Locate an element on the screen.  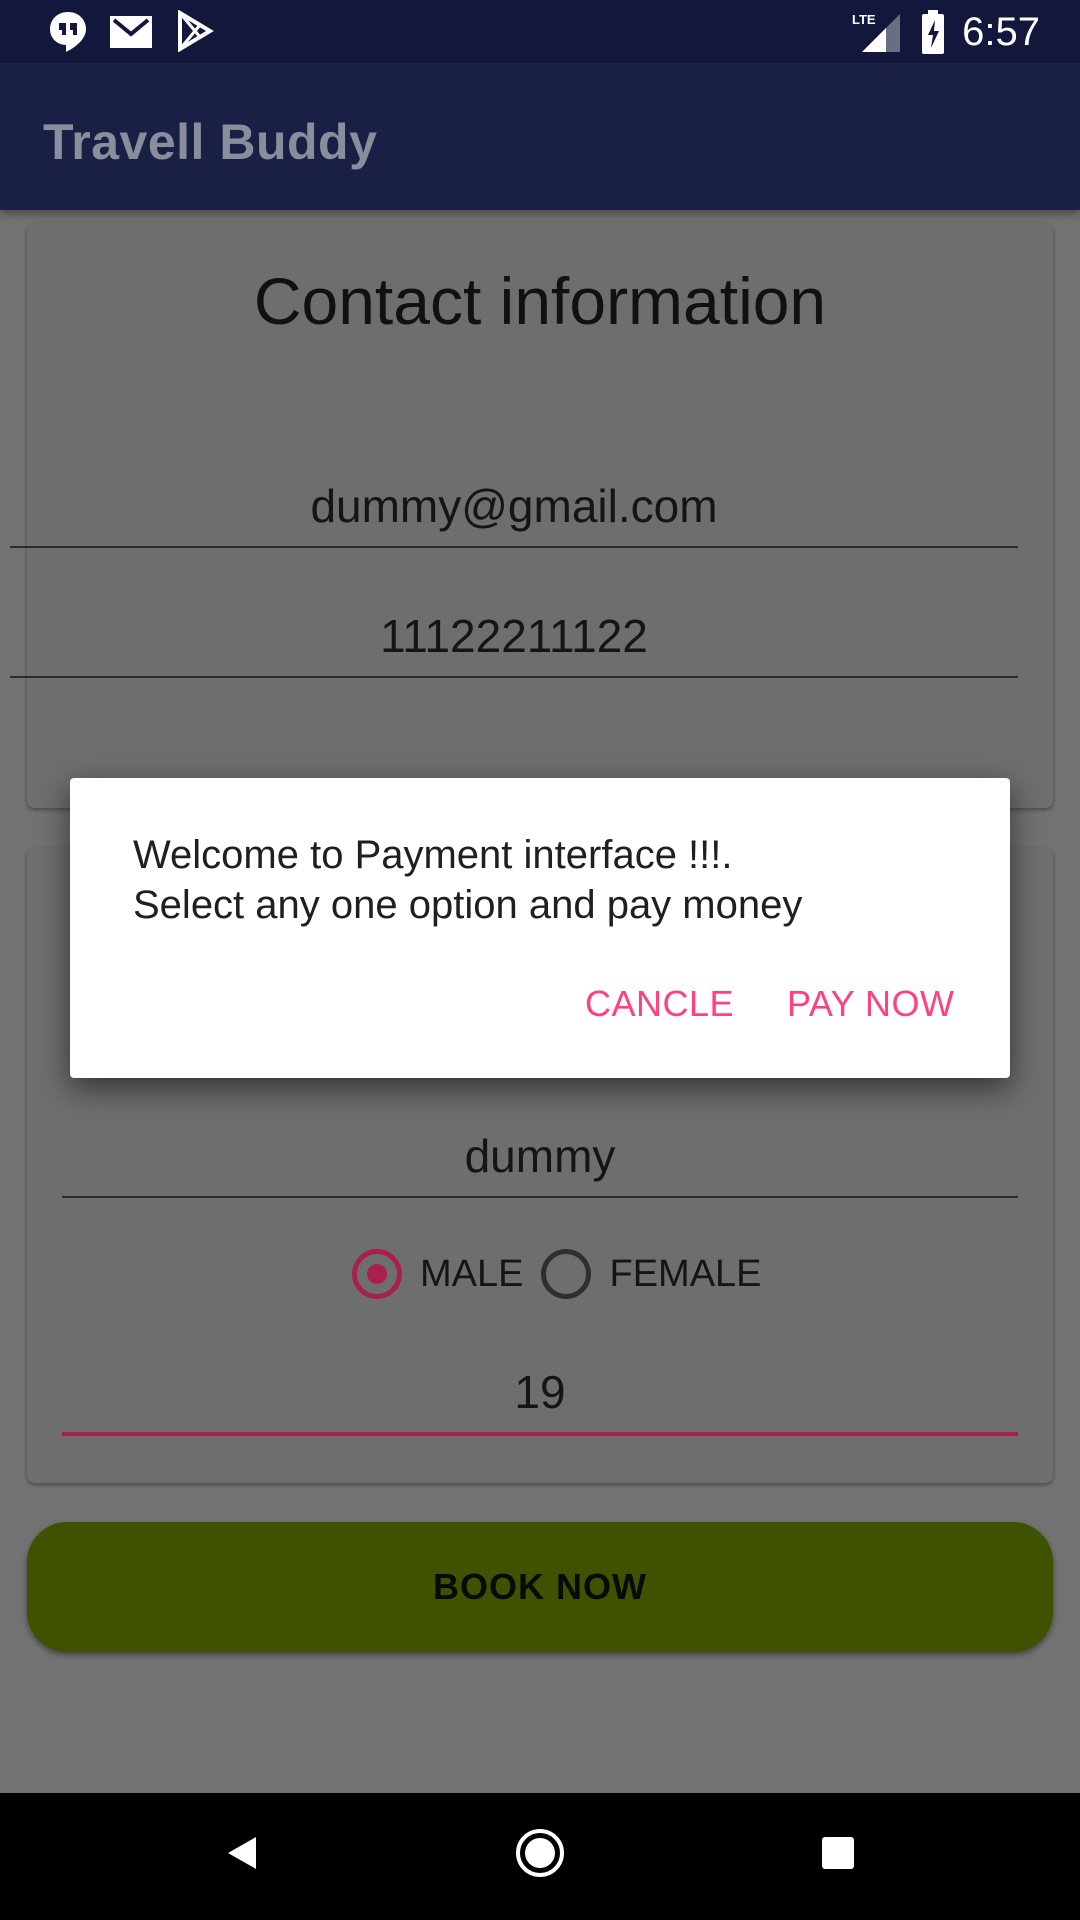
email-field: dummy@gmail.com is located at coordinates (514, 507).